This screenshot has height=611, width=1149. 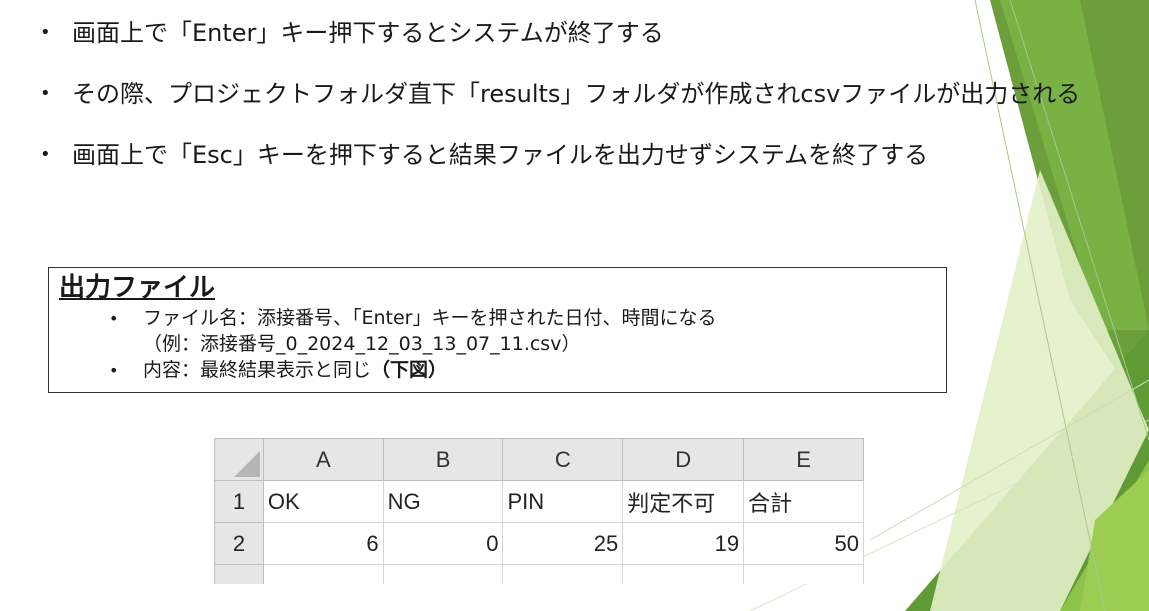 What do you see at coordinates (500, 155) in the screenshot?
I see `bullet-text: 画面上で「Esc」キーを押下すると結果ファイルを出力せずシステムを終了する` at bounding box center [500, 155].